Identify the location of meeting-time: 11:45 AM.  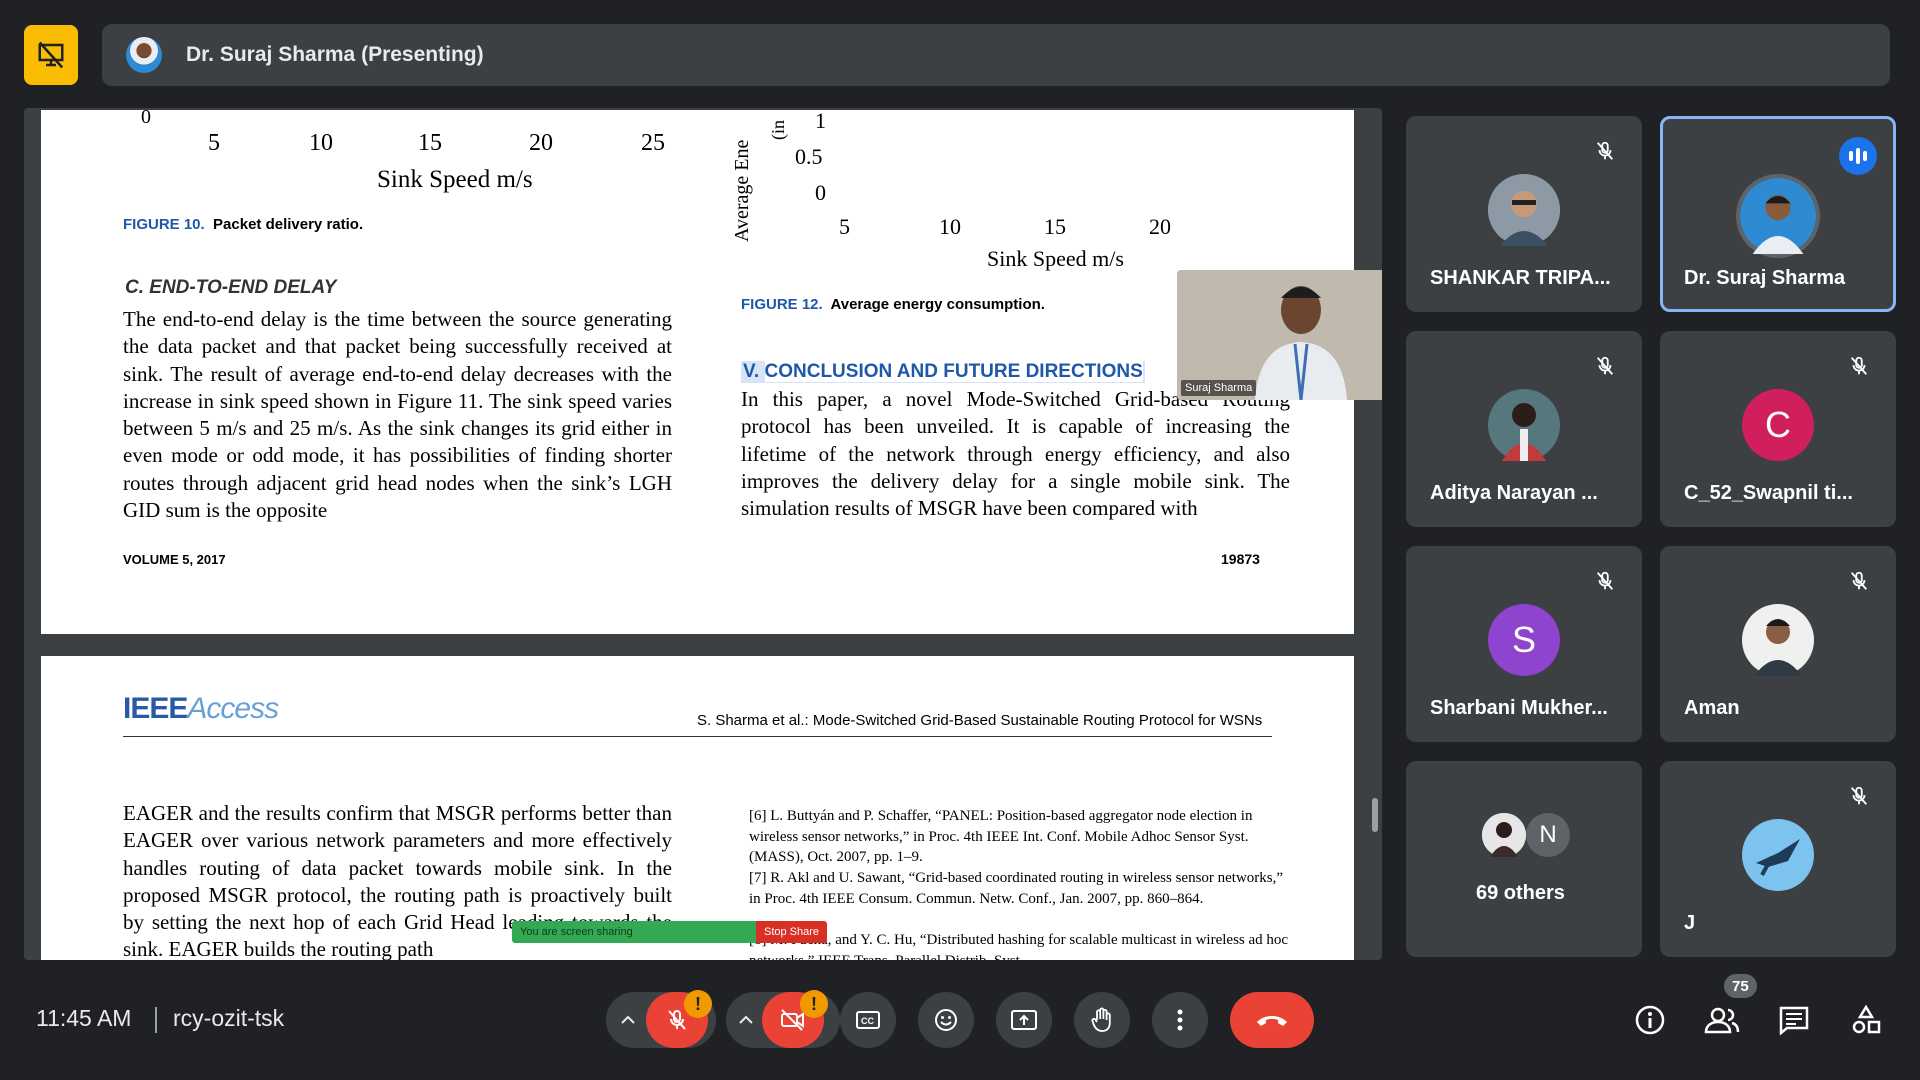
(84, 1018).